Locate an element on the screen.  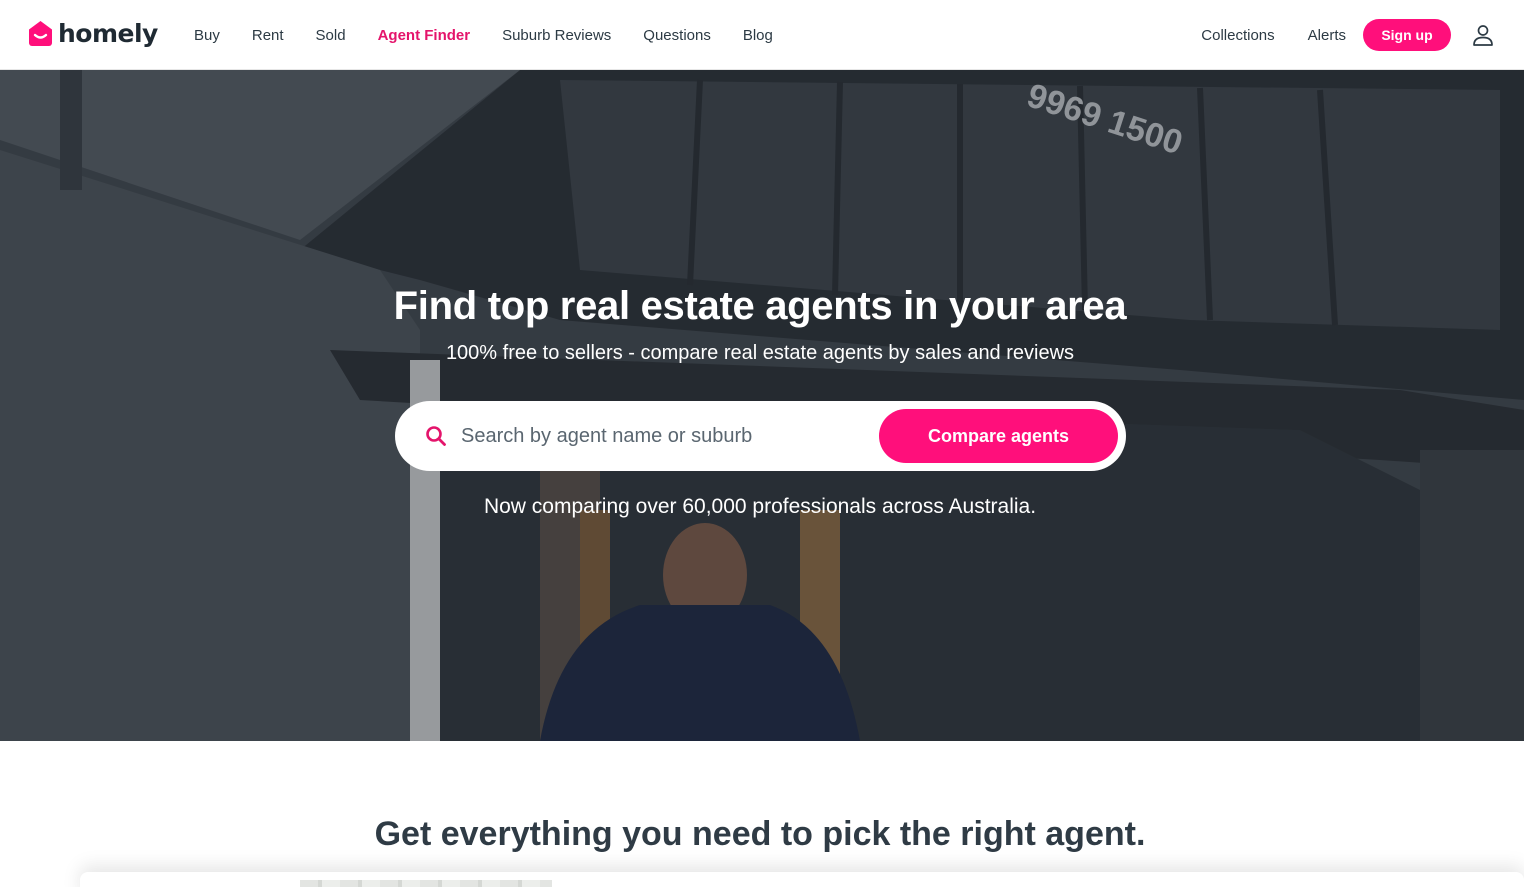
nav-item-blog: Blog is located at coordinates (758, 35).